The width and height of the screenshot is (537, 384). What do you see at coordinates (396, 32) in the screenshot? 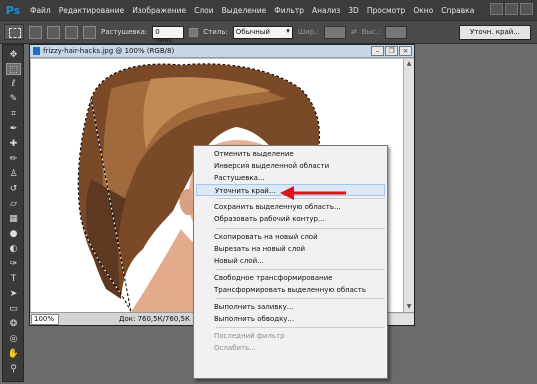
I see `height-input` at bounding box center [396, 32].